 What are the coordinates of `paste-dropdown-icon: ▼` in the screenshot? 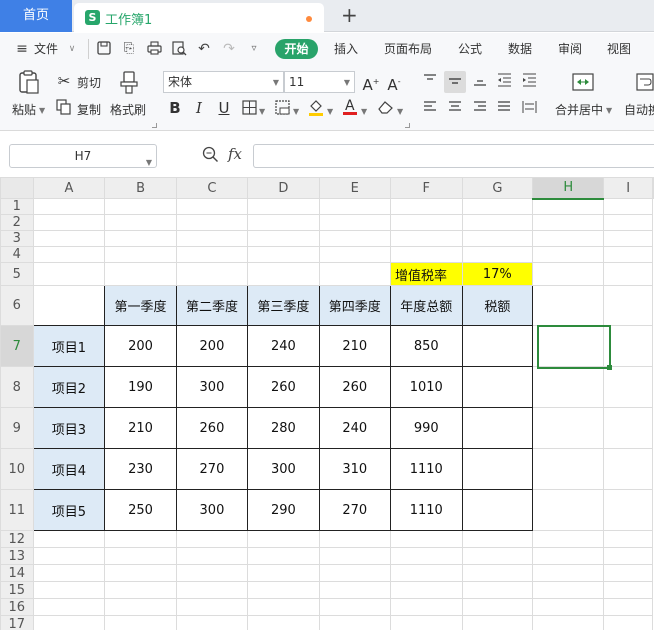 It's located at (42, 110).